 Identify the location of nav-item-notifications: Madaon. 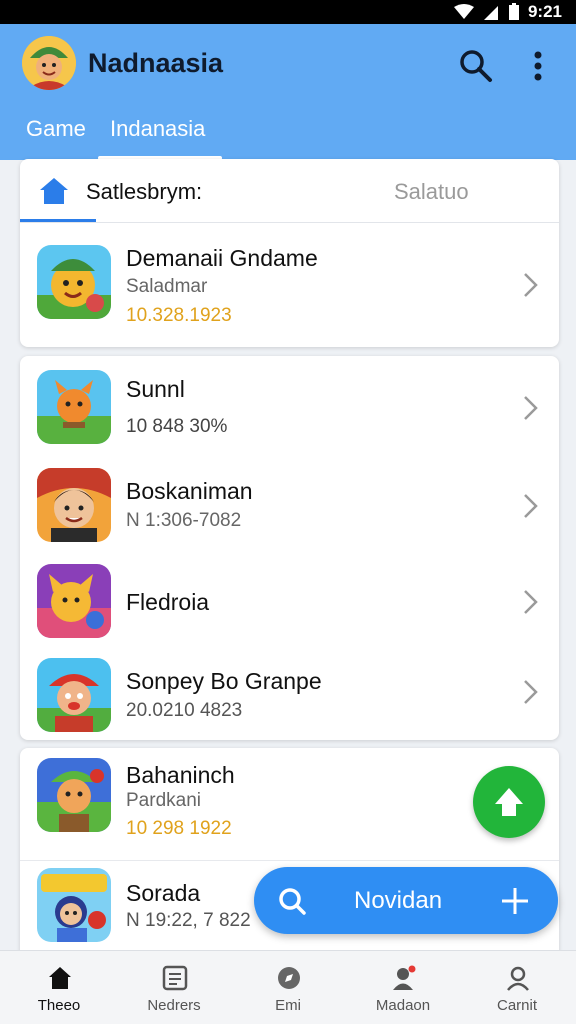
(403, 990).